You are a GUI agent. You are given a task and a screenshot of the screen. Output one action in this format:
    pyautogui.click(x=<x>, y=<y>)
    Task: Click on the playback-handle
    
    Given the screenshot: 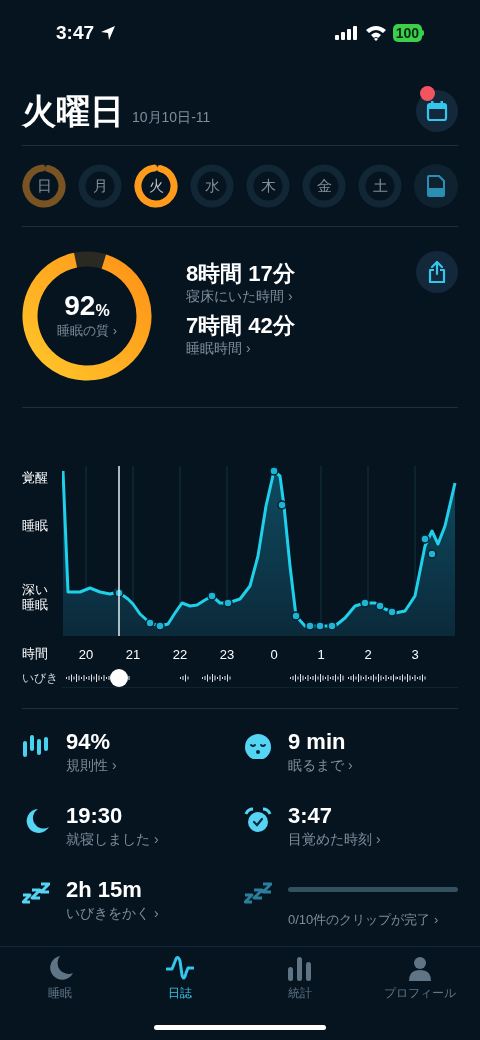 What is the action you would take?
    pyautogui.click(x=119, y=678)
    